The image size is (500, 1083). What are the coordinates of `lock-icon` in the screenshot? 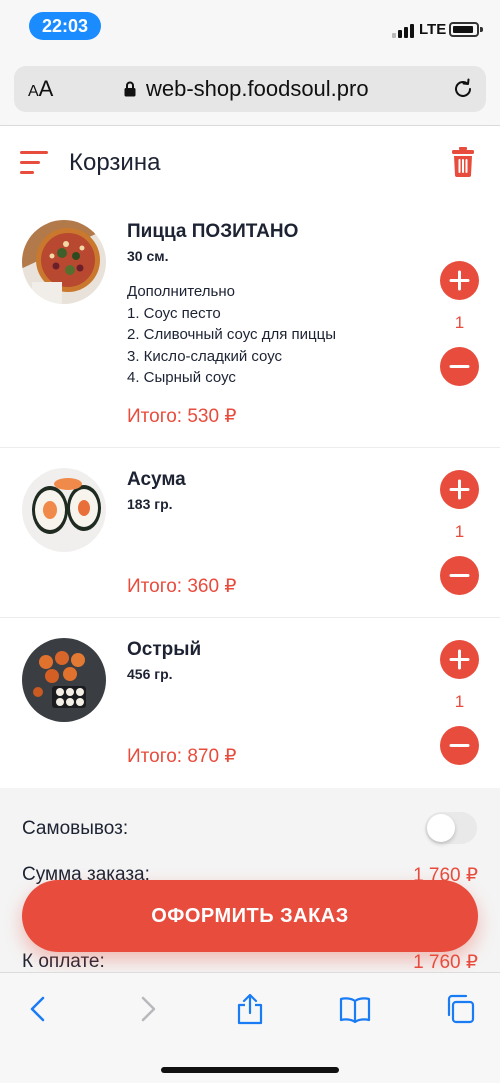 It's located at (130, 89).